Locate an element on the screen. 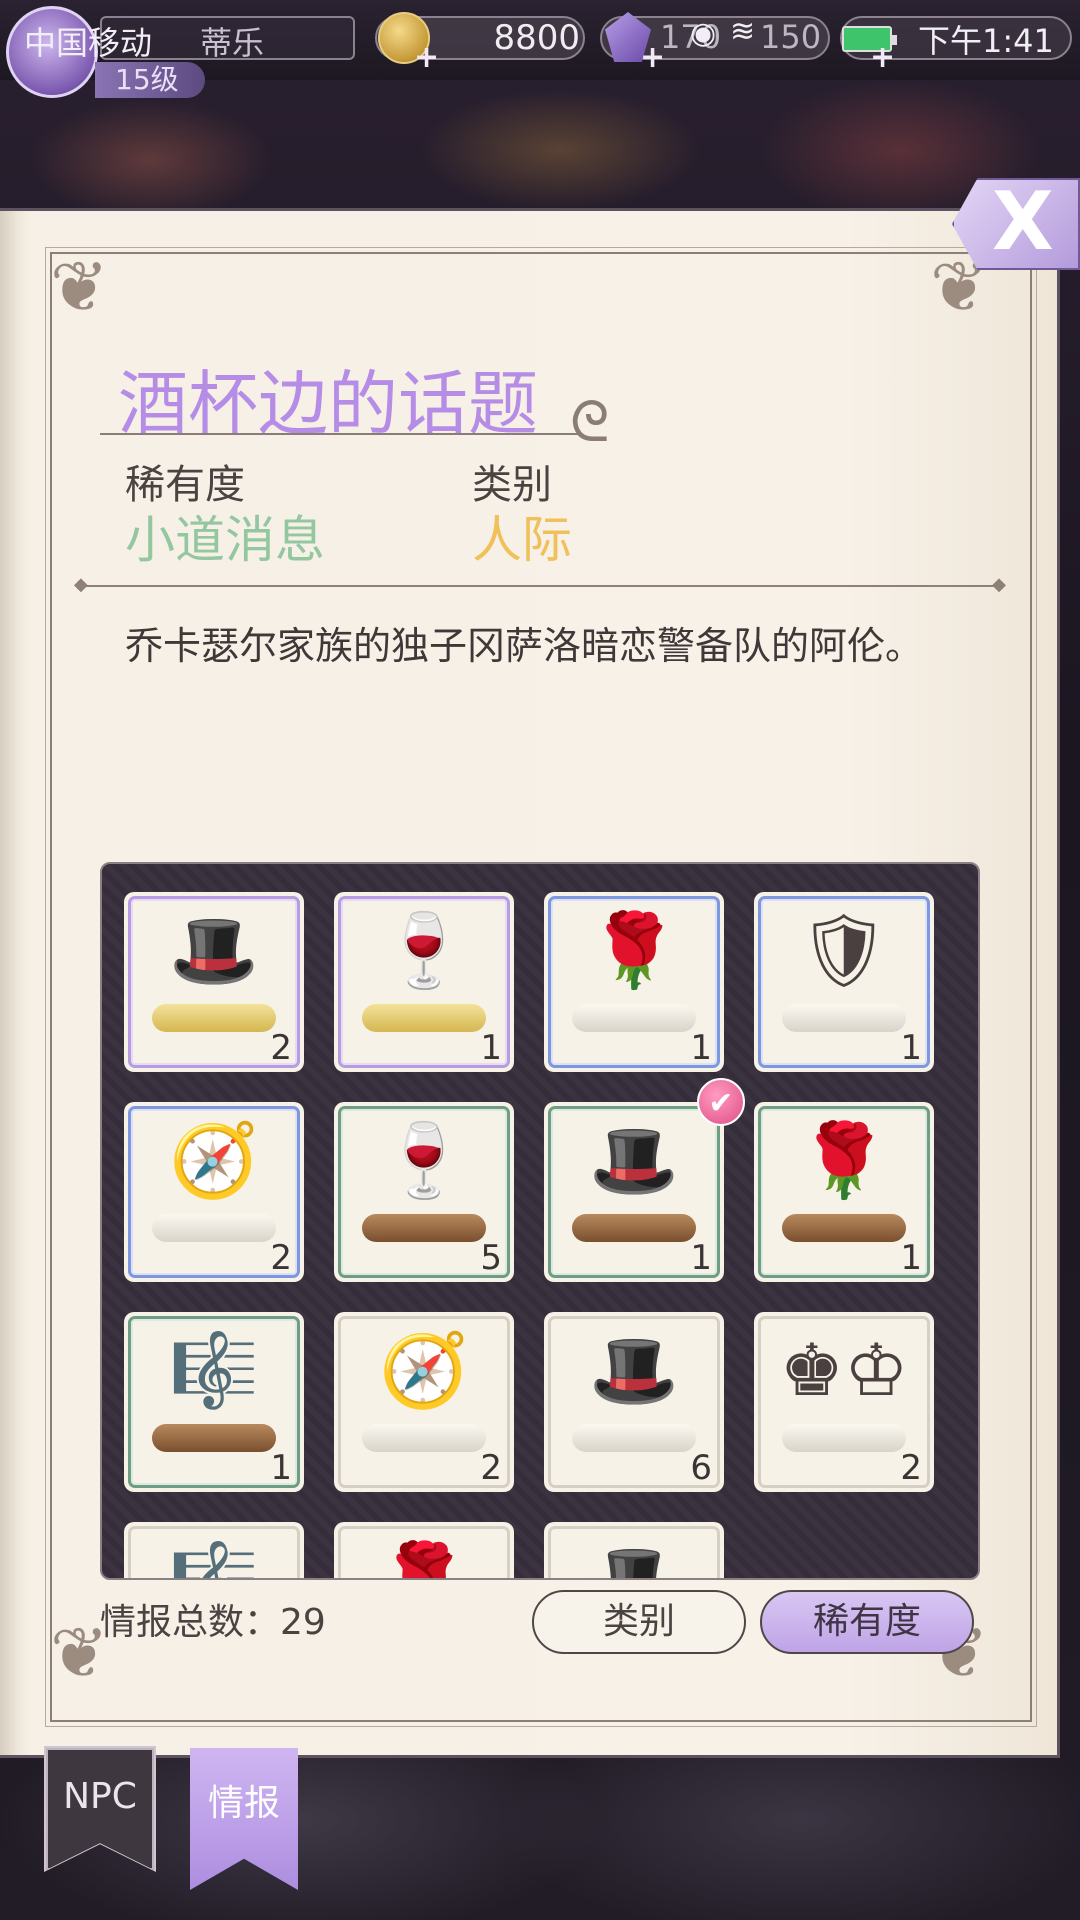 Image resolution: width=1080 pixels, height=1920 pixels. status-time: 下午1:41 is located at coordinates (986, 41).